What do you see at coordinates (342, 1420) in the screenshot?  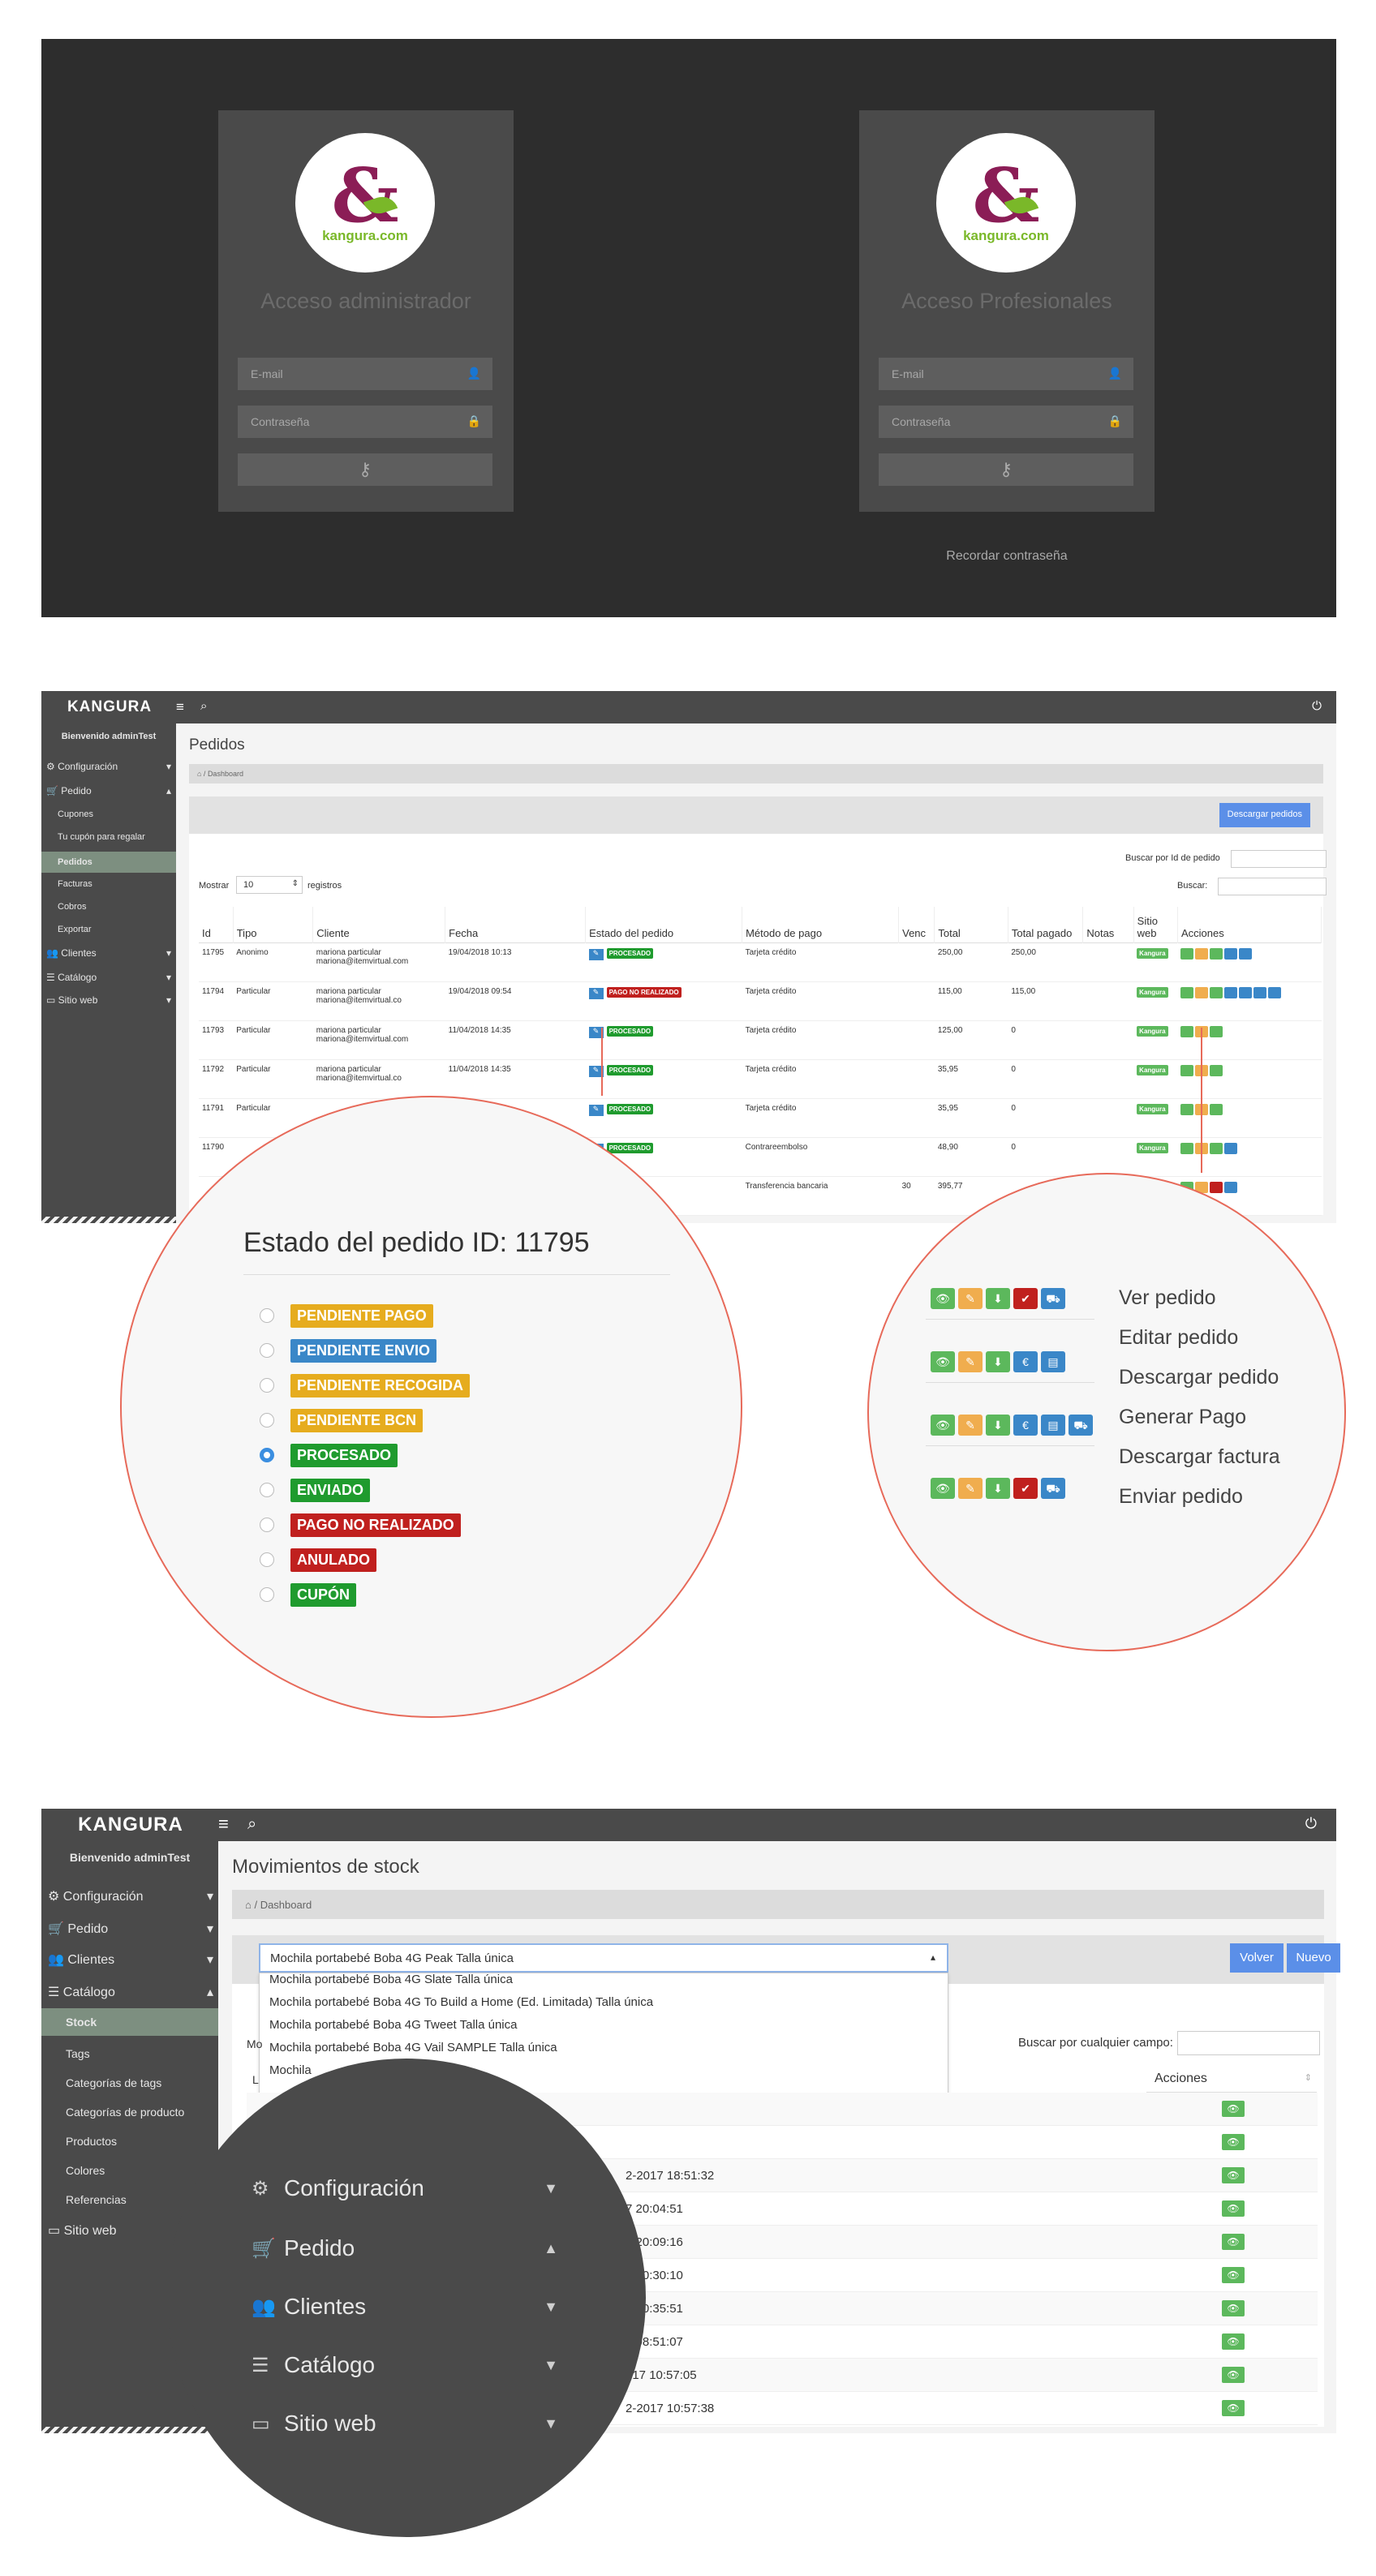 I see `status-option: PENDIENTE BCN` at bounding box center [342, 1420].